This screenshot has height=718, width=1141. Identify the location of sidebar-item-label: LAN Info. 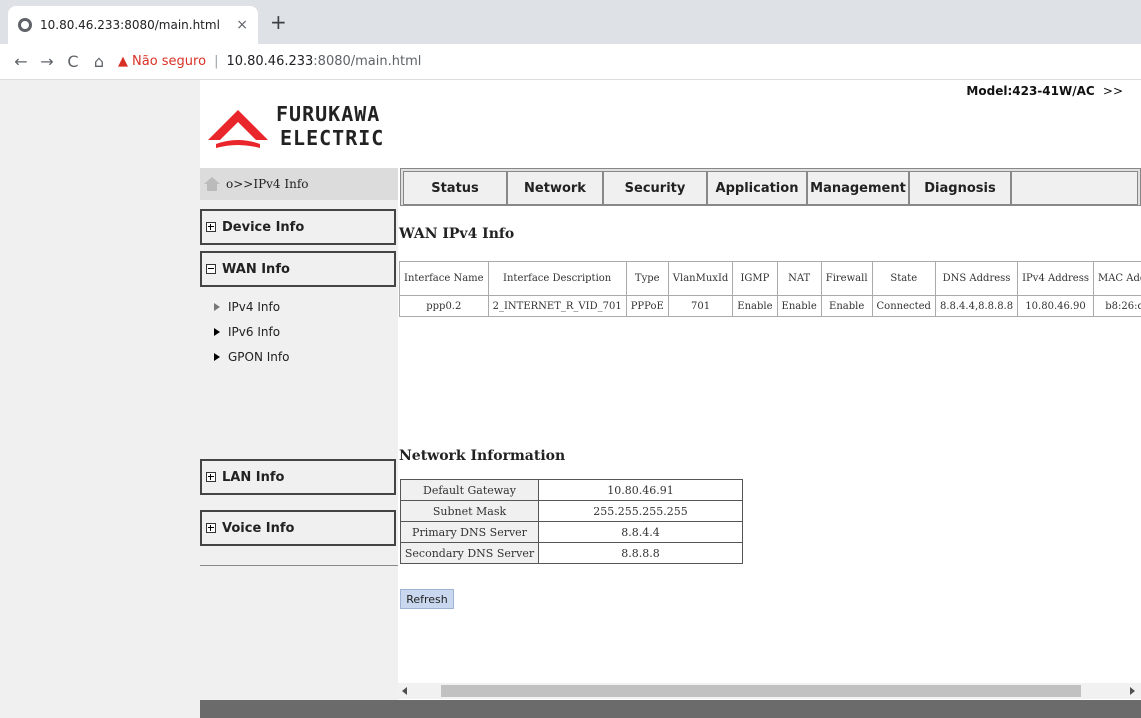
(253, 477).